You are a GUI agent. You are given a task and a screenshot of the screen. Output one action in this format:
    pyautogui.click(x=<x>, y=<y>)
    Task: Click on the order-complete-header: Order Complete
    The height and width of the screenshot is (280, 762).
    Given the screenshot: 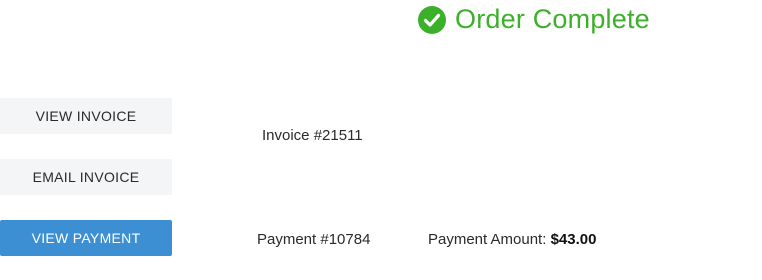 What is the action you would take?
    pyautogui.click(x=534, y=19)
    